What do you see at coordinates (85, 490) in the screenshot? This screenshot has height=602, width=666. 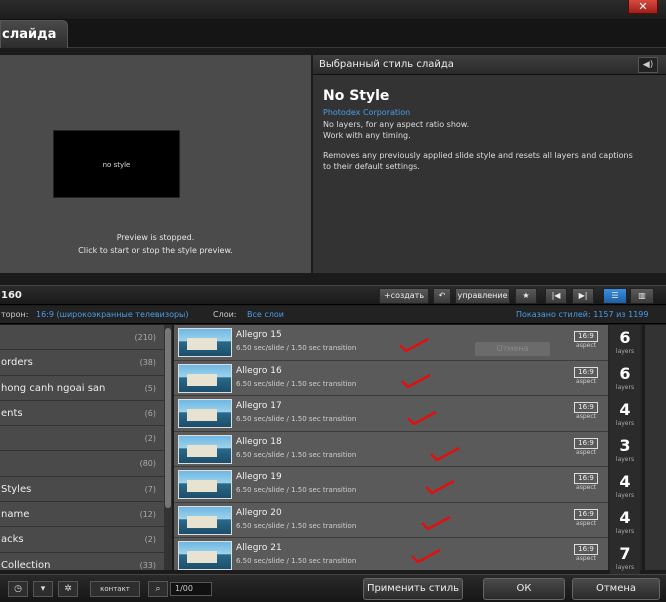 I see `category-item: Styles (7)` at bounding box center [85, 490].